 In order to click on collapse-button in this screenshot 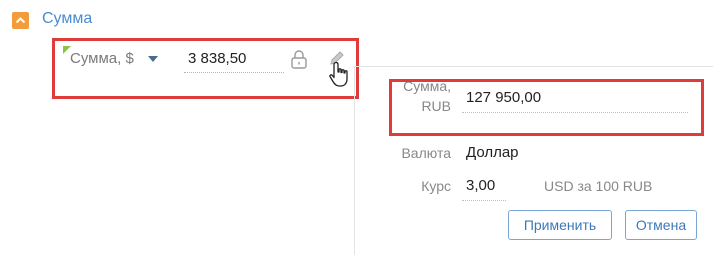, I will do `click(20, 20)`.